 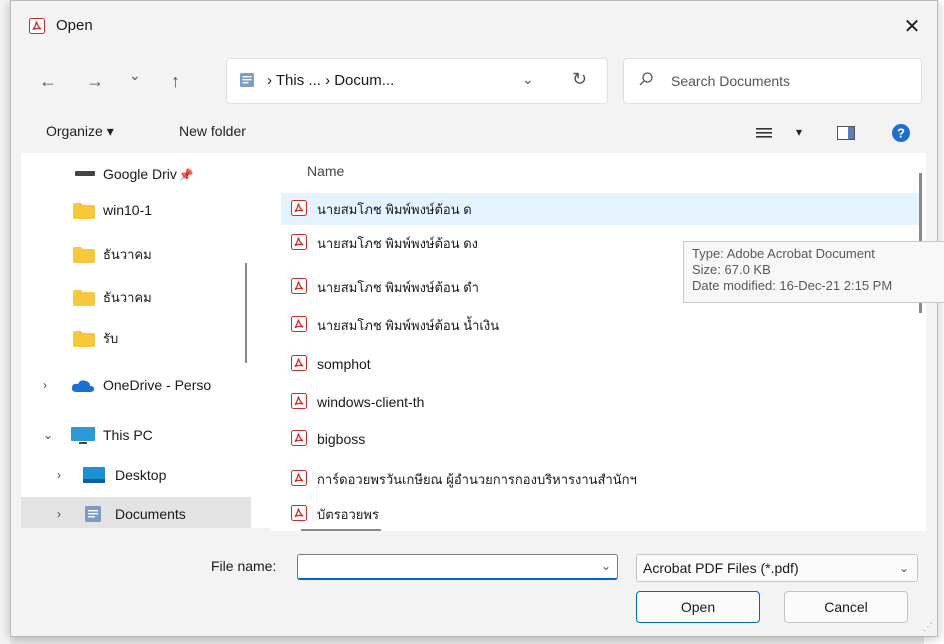 I want to click on file-name: นายสมโภช พิมพ์พงษ์ต้อน ดง, so click(x=398, y=243).